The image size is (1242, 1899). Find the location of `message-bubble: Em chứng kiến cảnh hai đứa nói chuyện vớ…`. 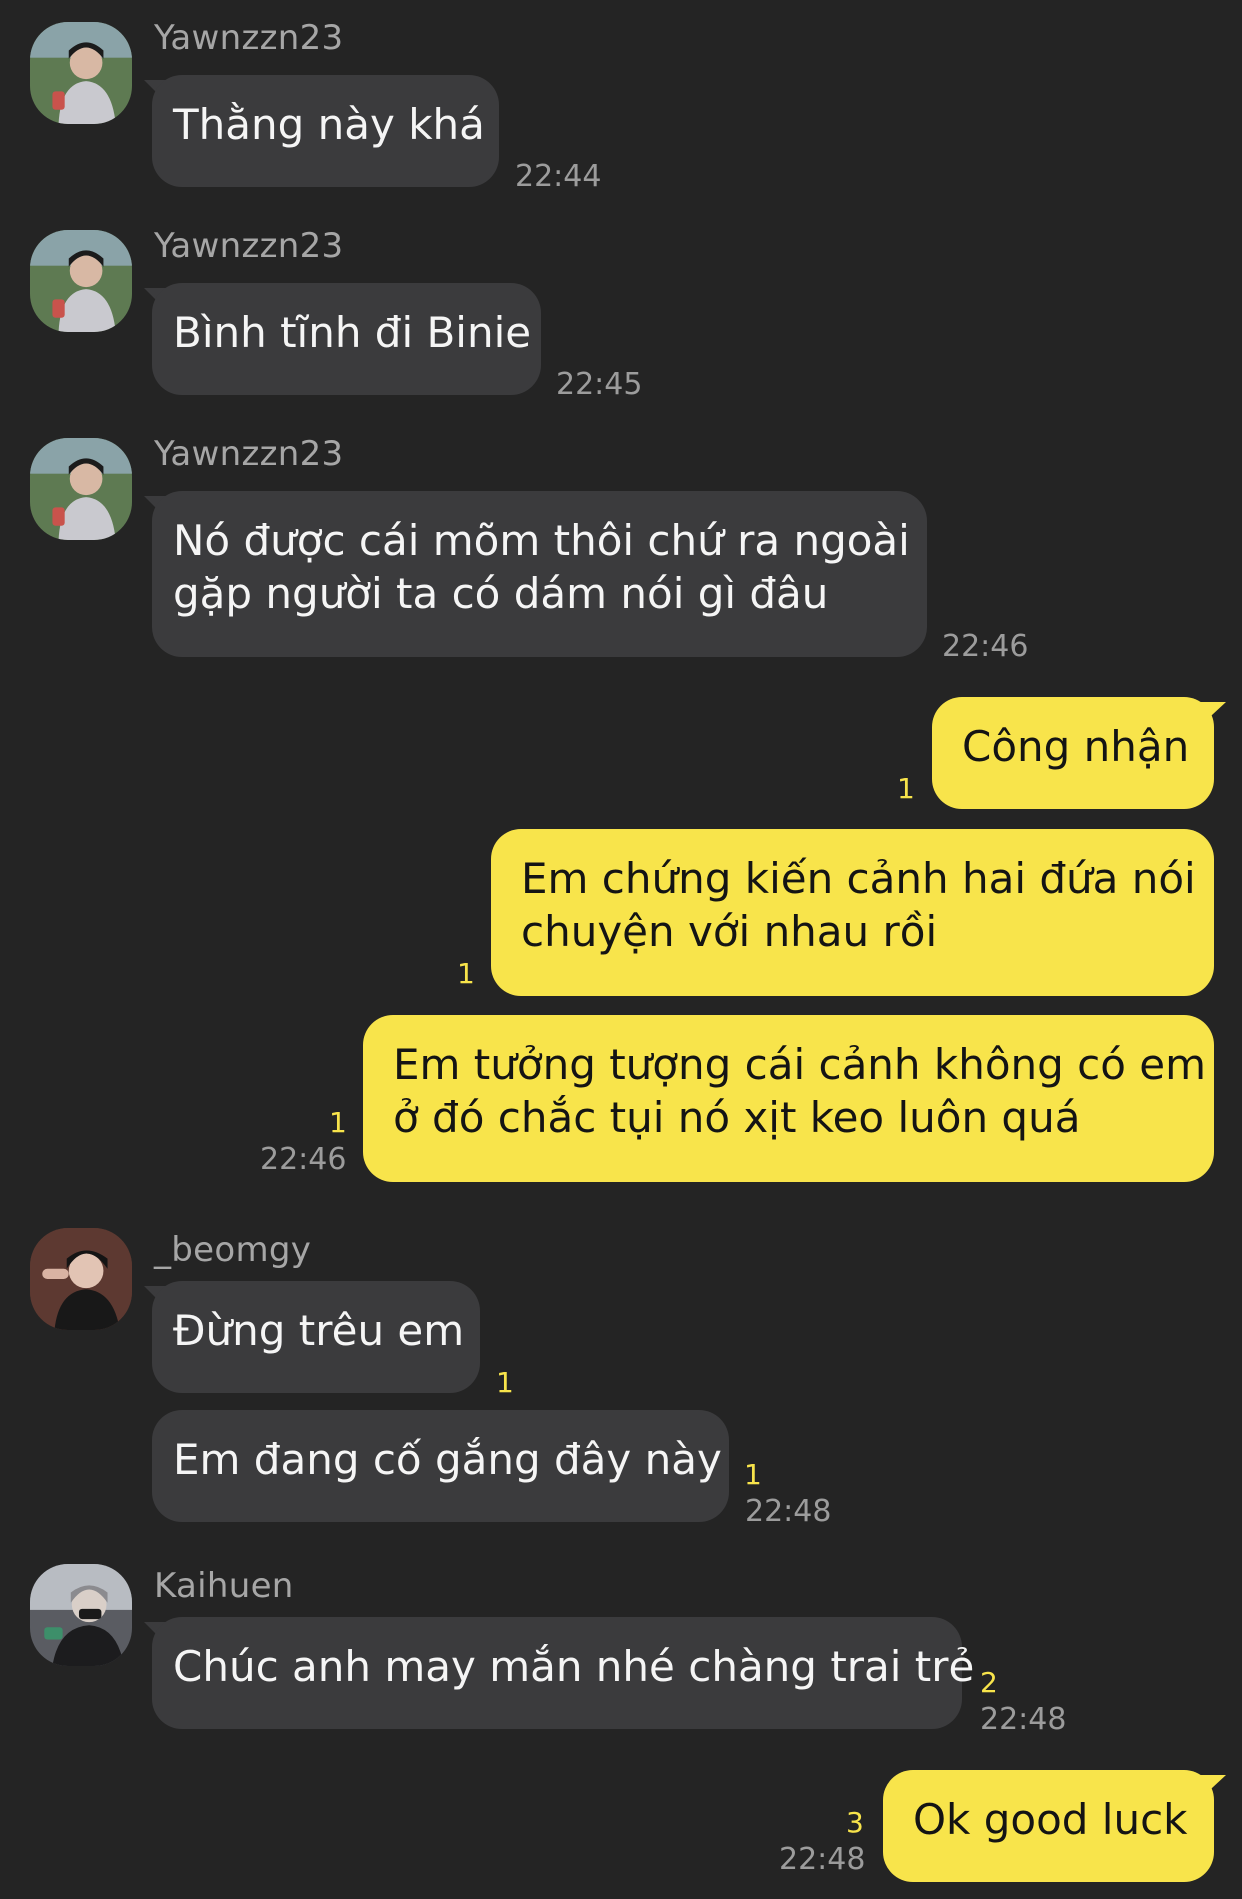

message-bubble: Em chứng kiến cảnh hai đứa nói chuyện vớ… is located at coordinates (852, 912).